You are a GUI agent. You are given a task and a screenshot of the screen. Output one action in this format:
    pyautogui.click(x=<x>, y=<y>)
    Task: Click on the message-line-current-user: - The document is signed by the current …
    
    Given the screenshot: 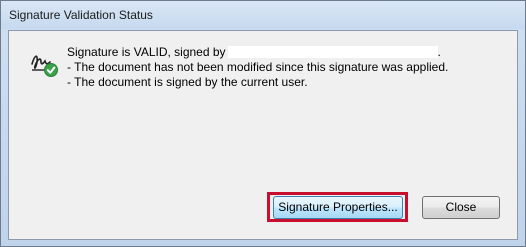 What is the action you would take?
    pyautogui.click(x=187, y=82)
    